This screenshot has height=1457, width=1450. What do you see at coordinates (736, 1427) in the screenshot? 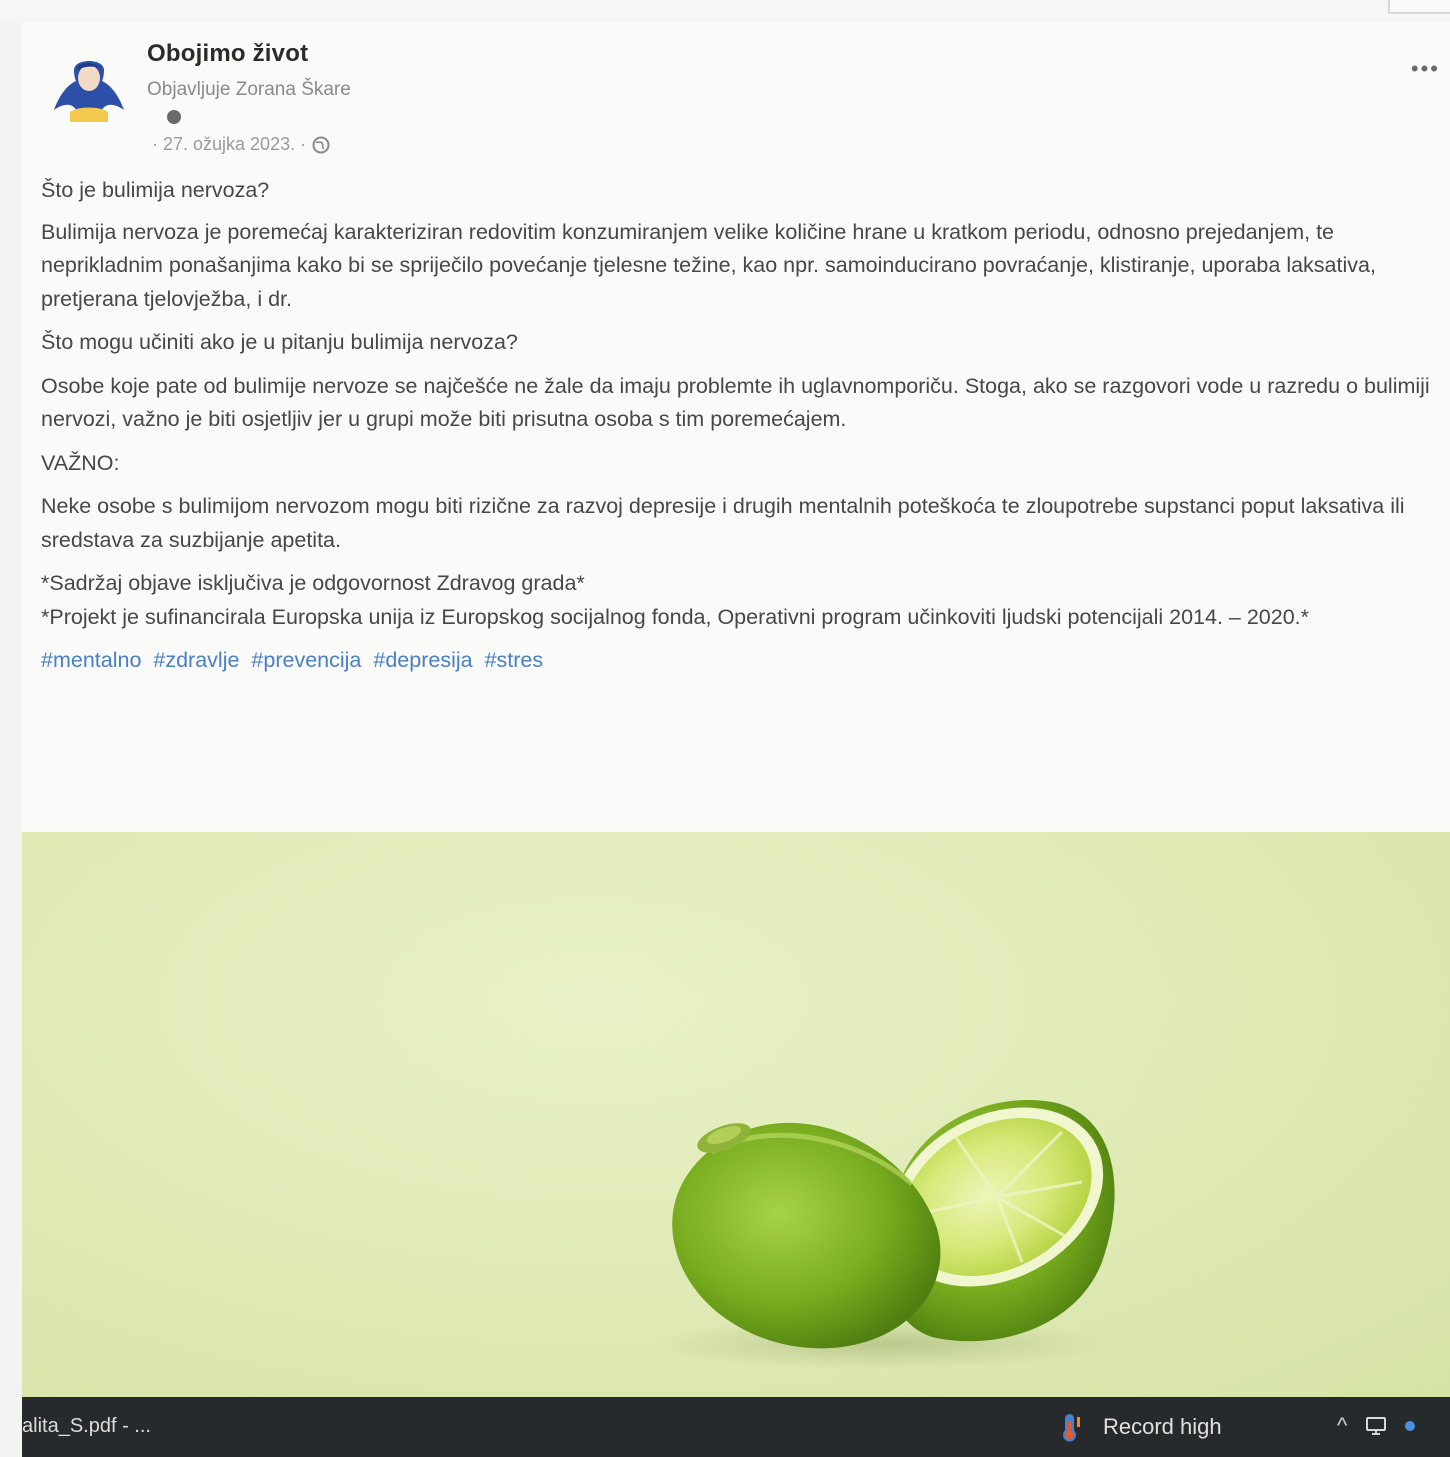
I see `windows-taskbar: alita_S.pdf - ... Record high ^` at bounding box center [736, 1427].